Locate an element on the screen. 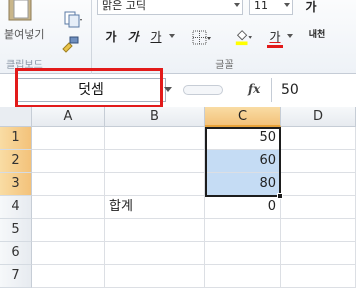 The height and width of the screenshot is (288, 356). cell-a6 is located at coordinates (68, 253).